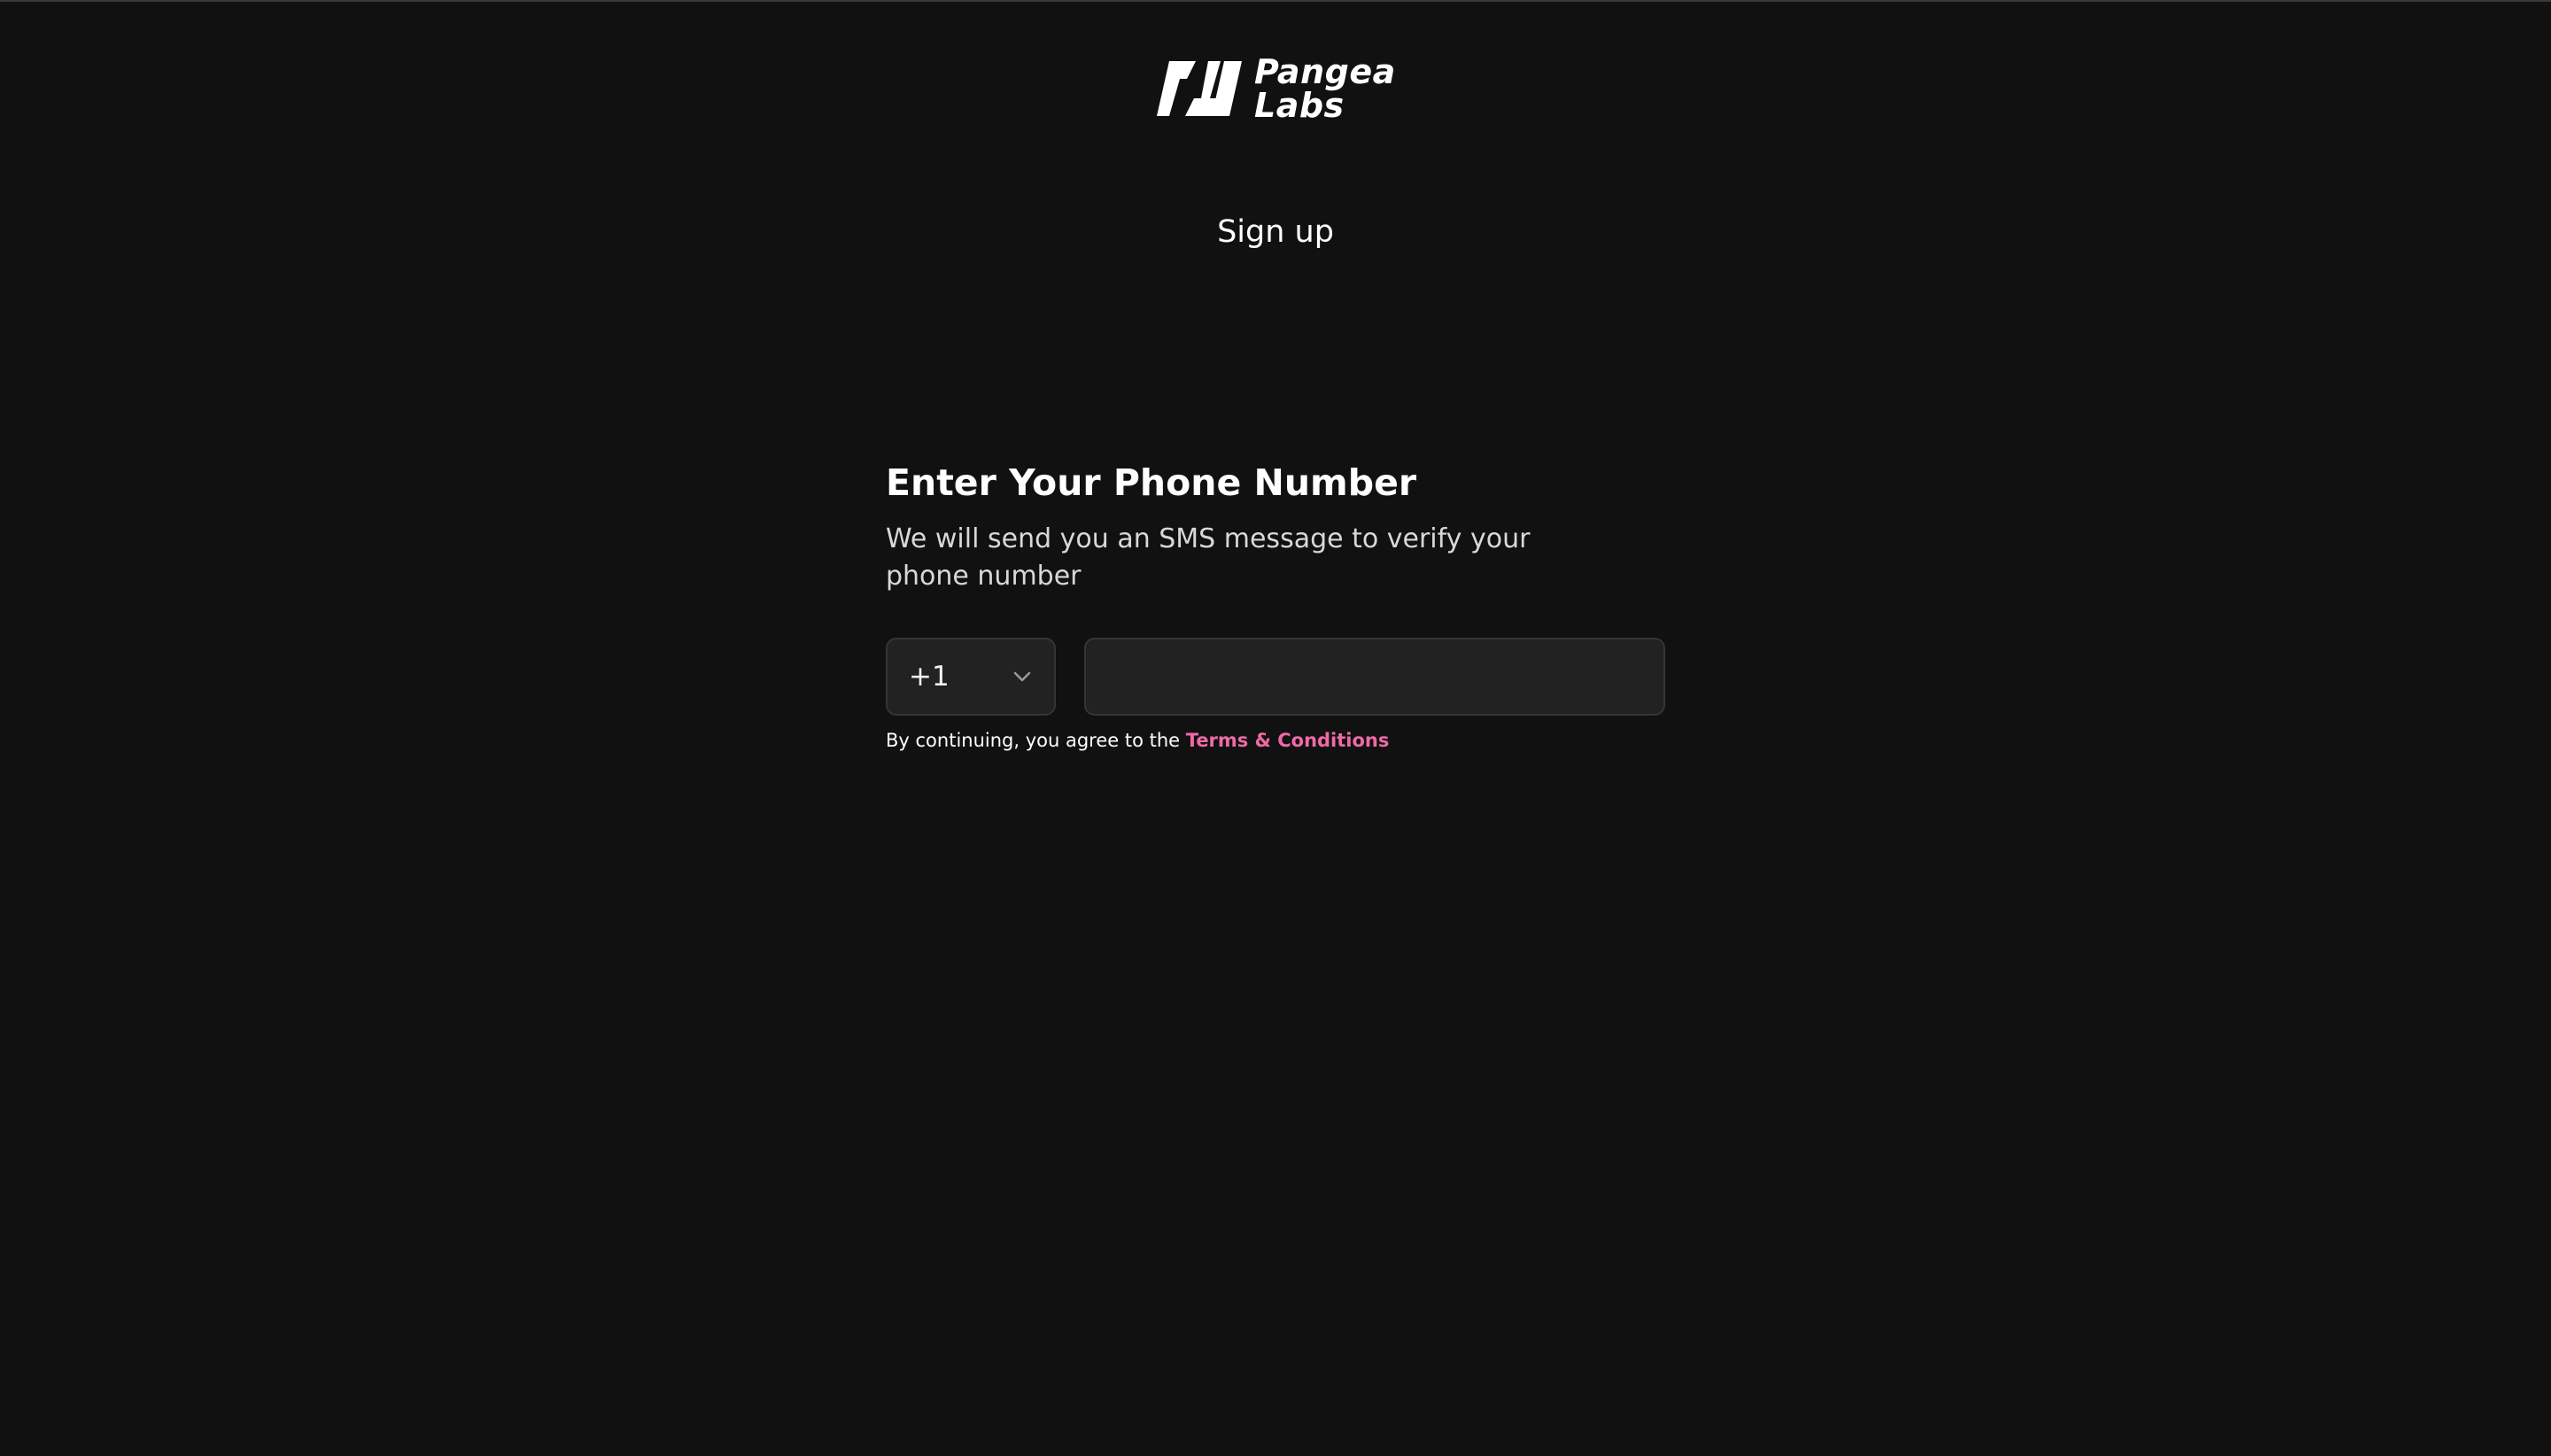 This screenshot has height=1456, width=2551. I want to click on country-code-value: +1, so click(929, 677).